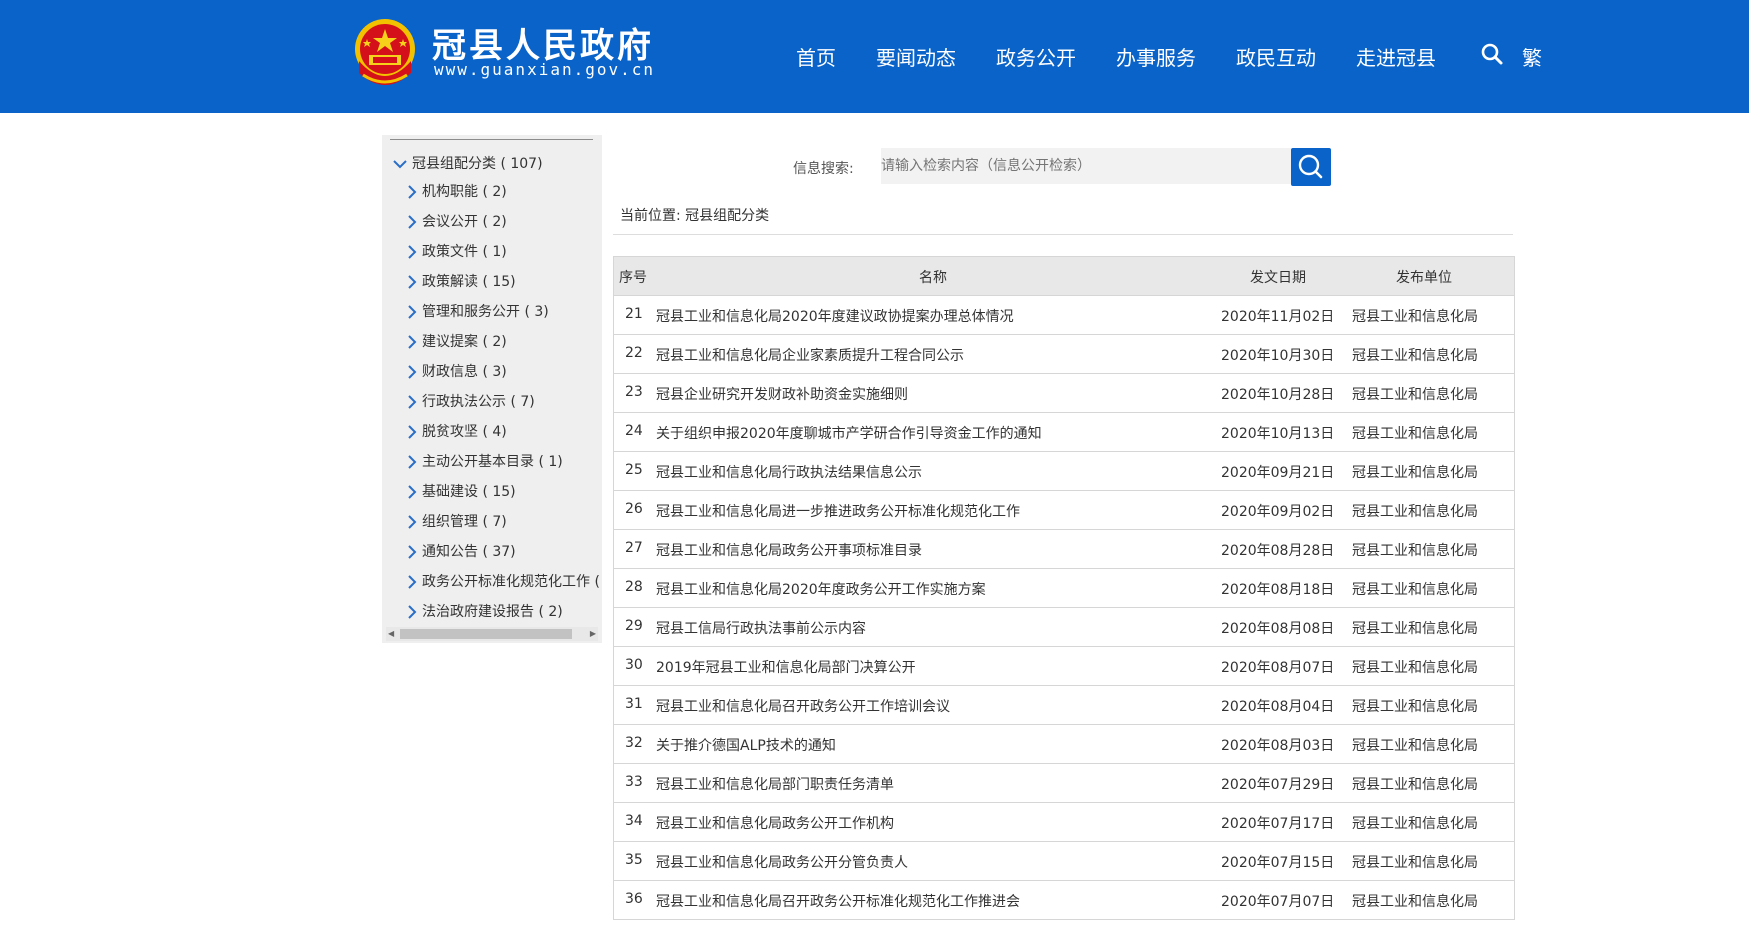 The image size is (1749, 931). What do you see at coordinates (504, 222) in the screenshot?
I see `tree-item: 会议公开 ( 2)` at bounding box center [504, 222].